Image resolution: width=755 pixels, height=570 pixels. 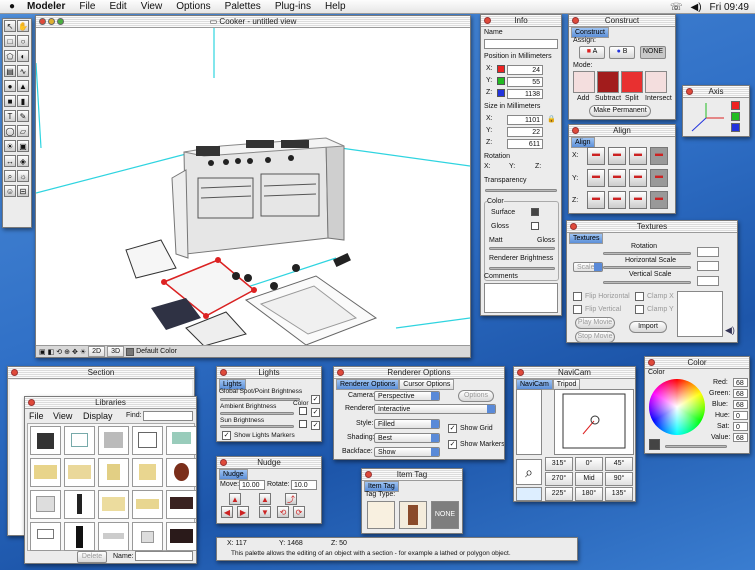 What do you see at coordinates (525, 120) in the screenshot?
I see `size-x-field: 1101` at bounding box center [525, 120].